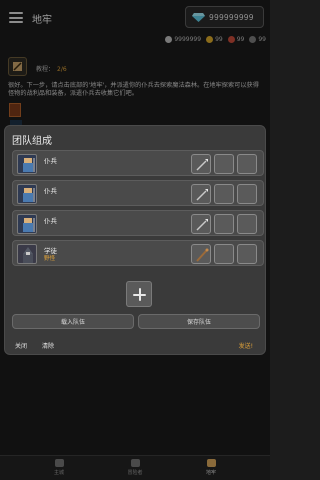 This screenshot has width=320, height=480. Describe the element at coordinates (211, 463) in the screenshot. I see `dungeon-icon` at that location.